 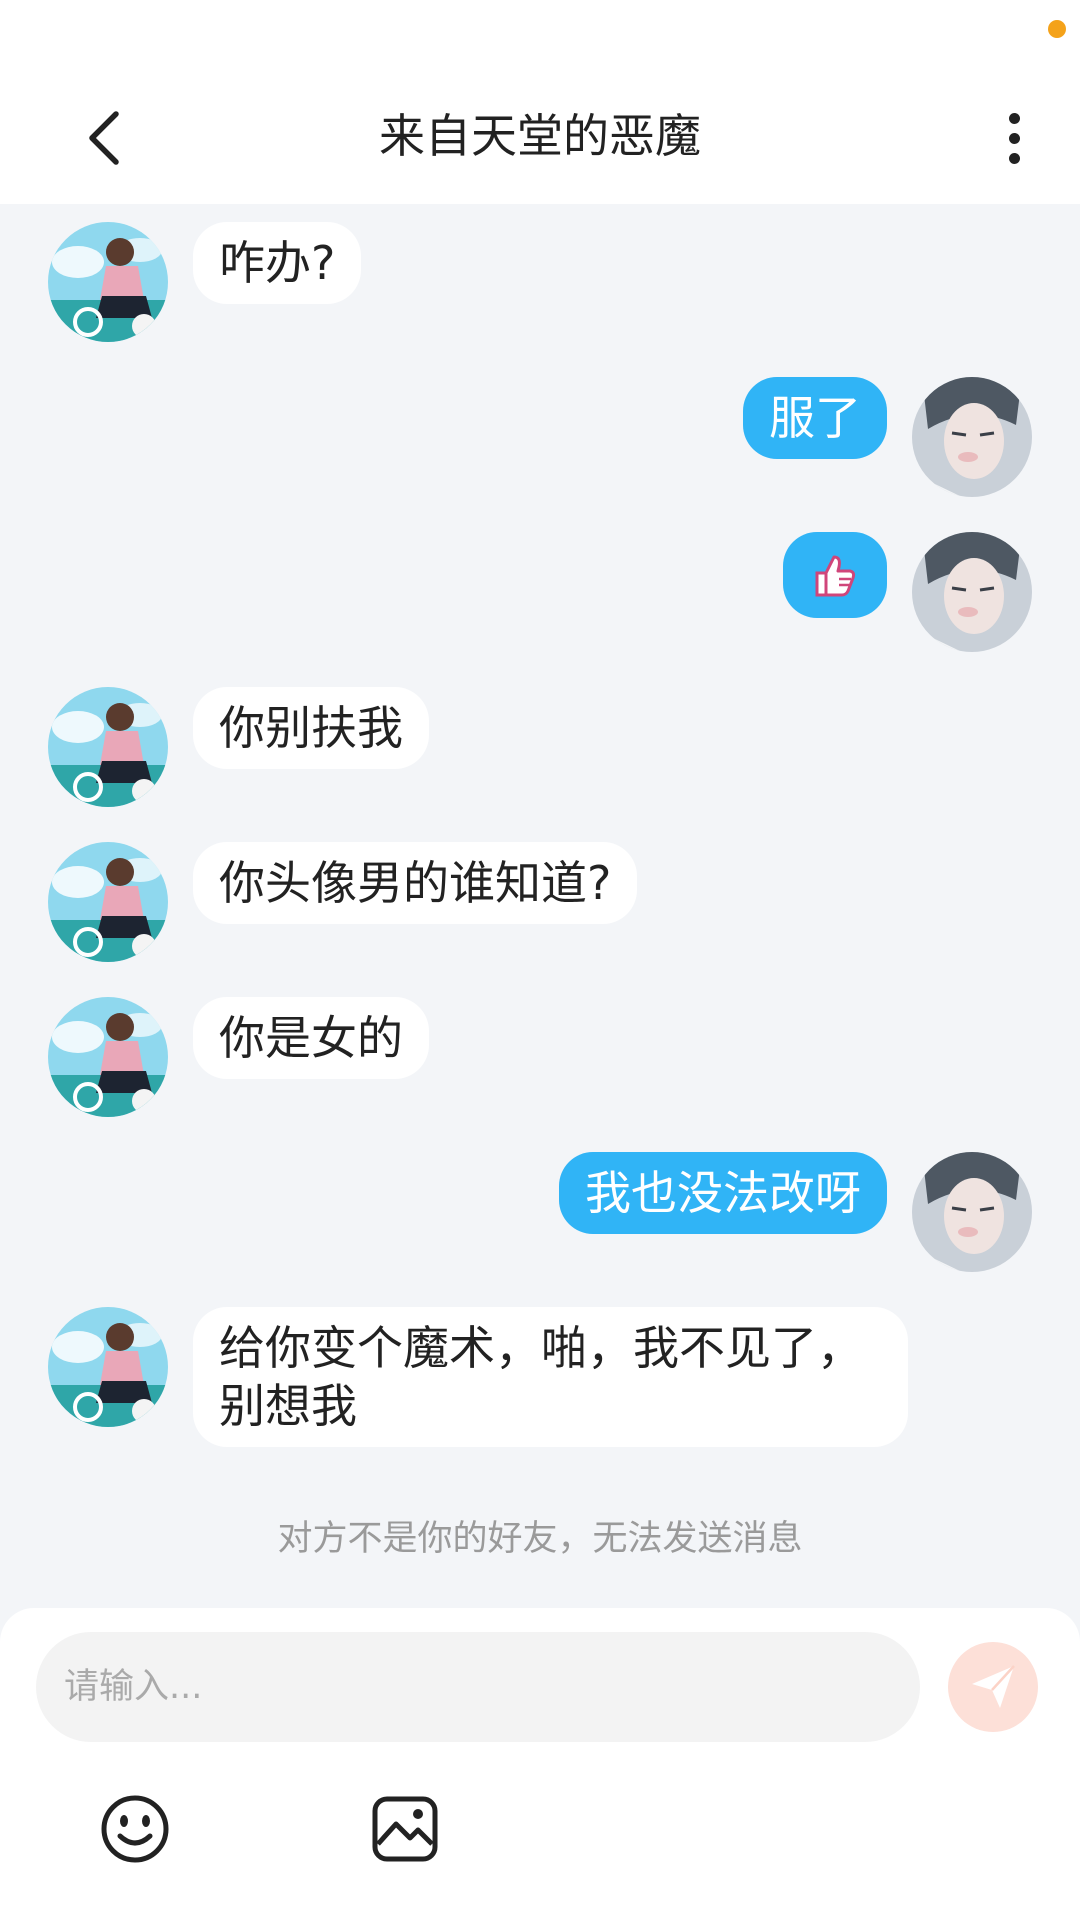 I want to click on thumbs-up-icon, so click(x=835, y=576).